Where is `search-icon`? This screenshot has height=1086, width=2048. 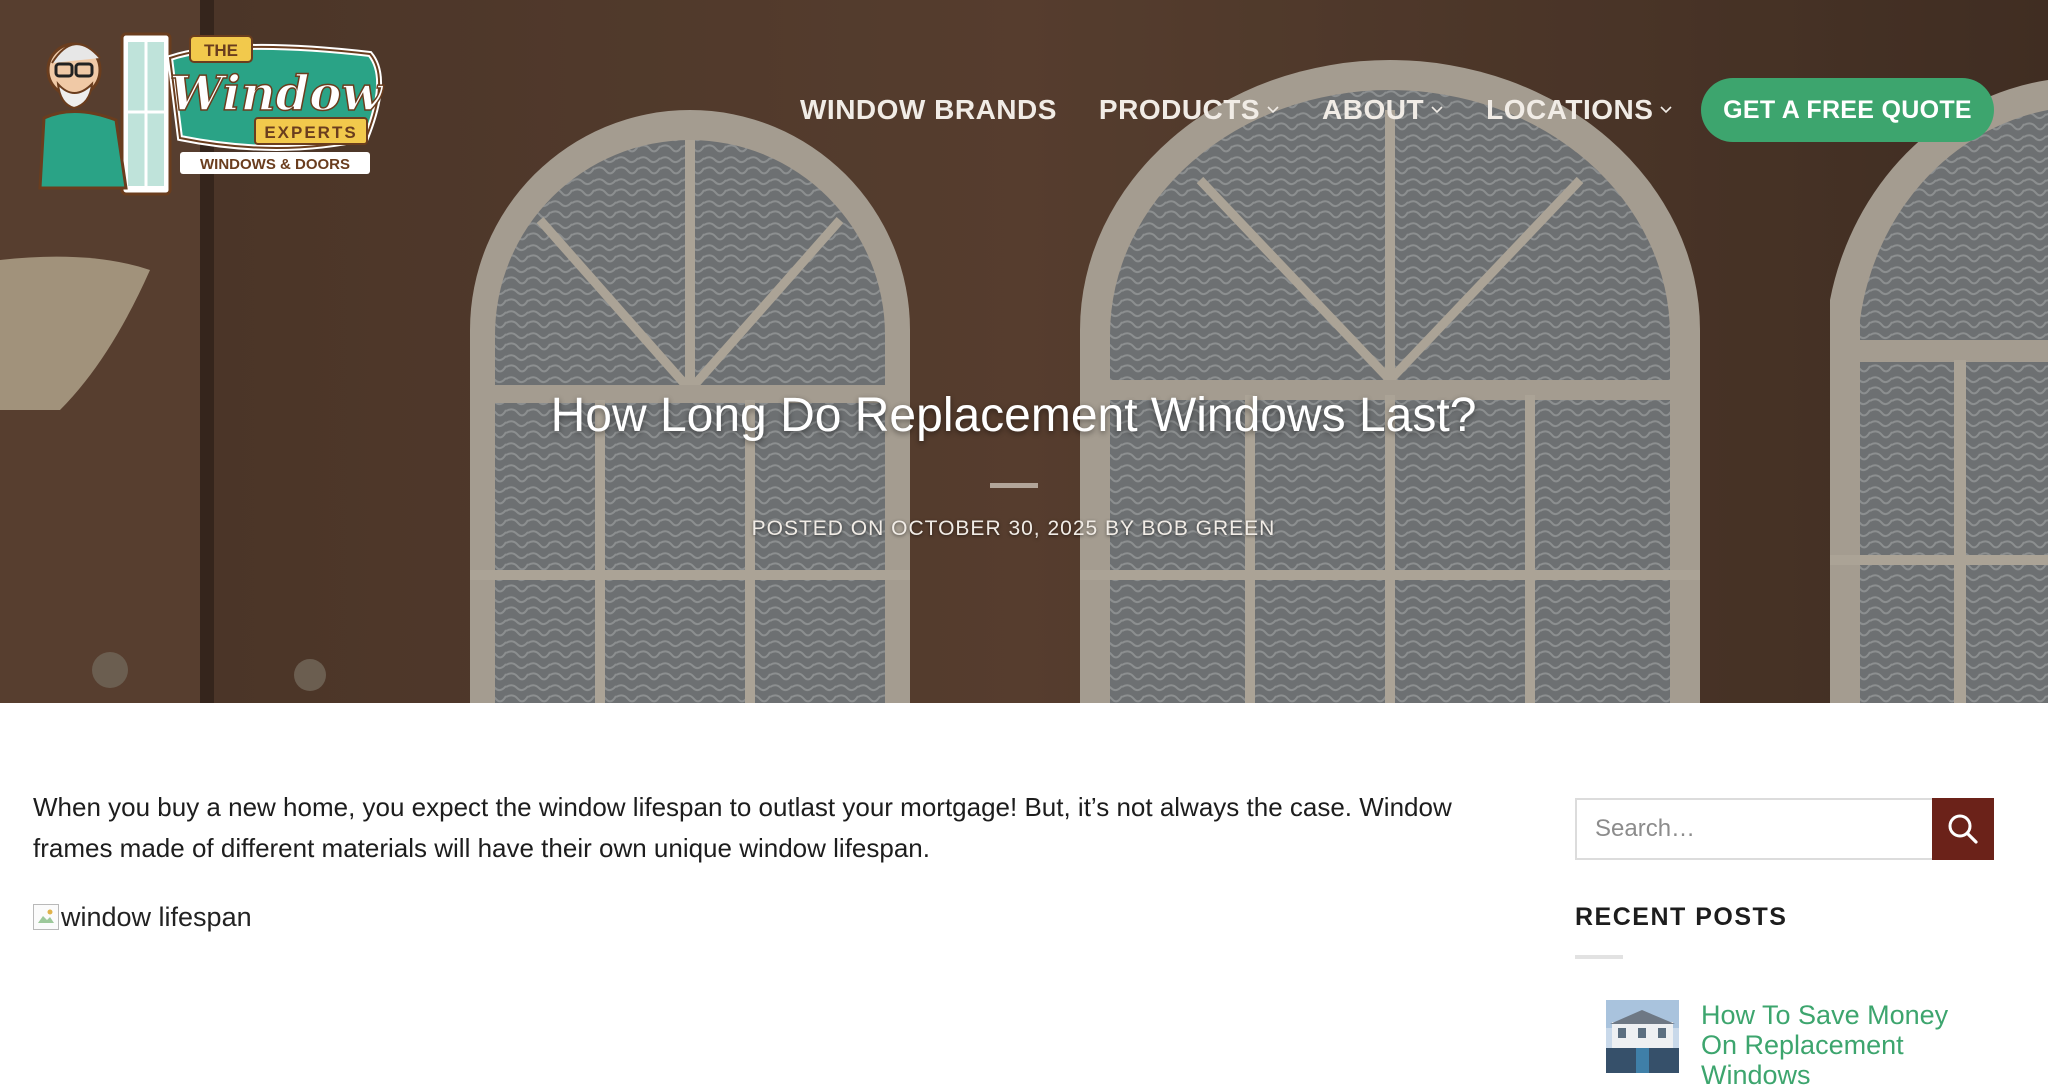
search-icon is located at coordinates (1963, 829).